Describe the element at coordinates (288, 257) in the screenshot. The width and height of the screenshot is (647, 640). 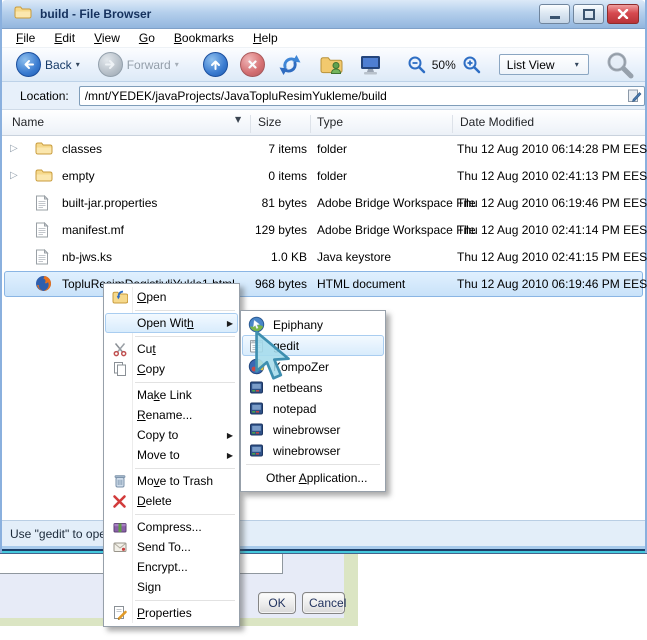
I see `file-size: 1.0 KB` at that location.